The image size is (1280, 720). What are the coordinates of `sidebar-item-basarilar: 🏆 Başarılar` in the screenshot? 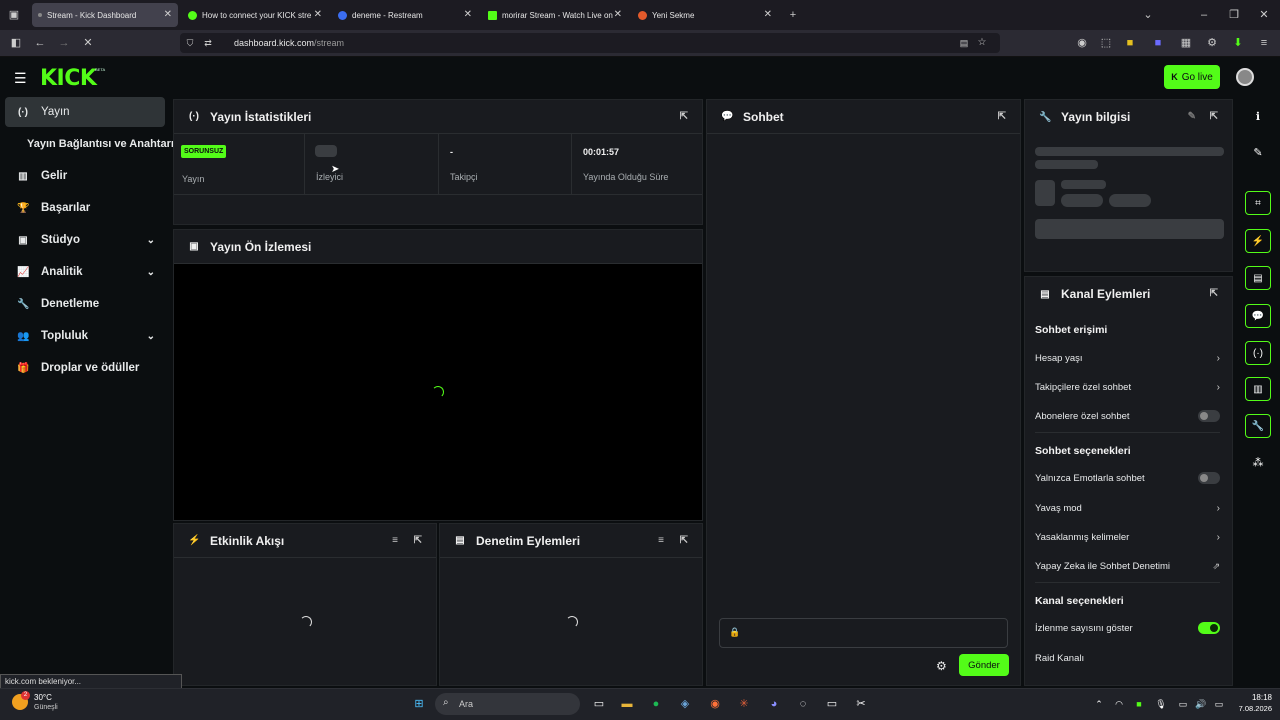 It's located at (85, 208).